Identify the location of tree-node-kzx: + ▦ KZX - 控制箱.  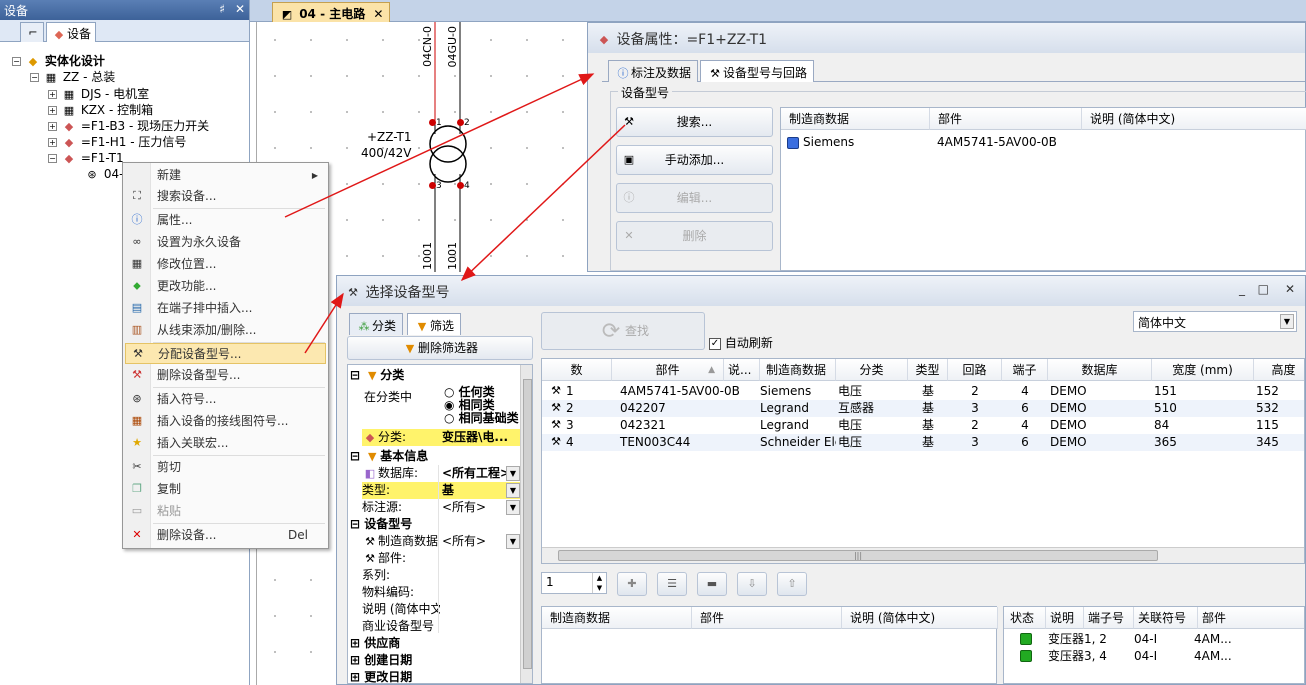
(100, 110).